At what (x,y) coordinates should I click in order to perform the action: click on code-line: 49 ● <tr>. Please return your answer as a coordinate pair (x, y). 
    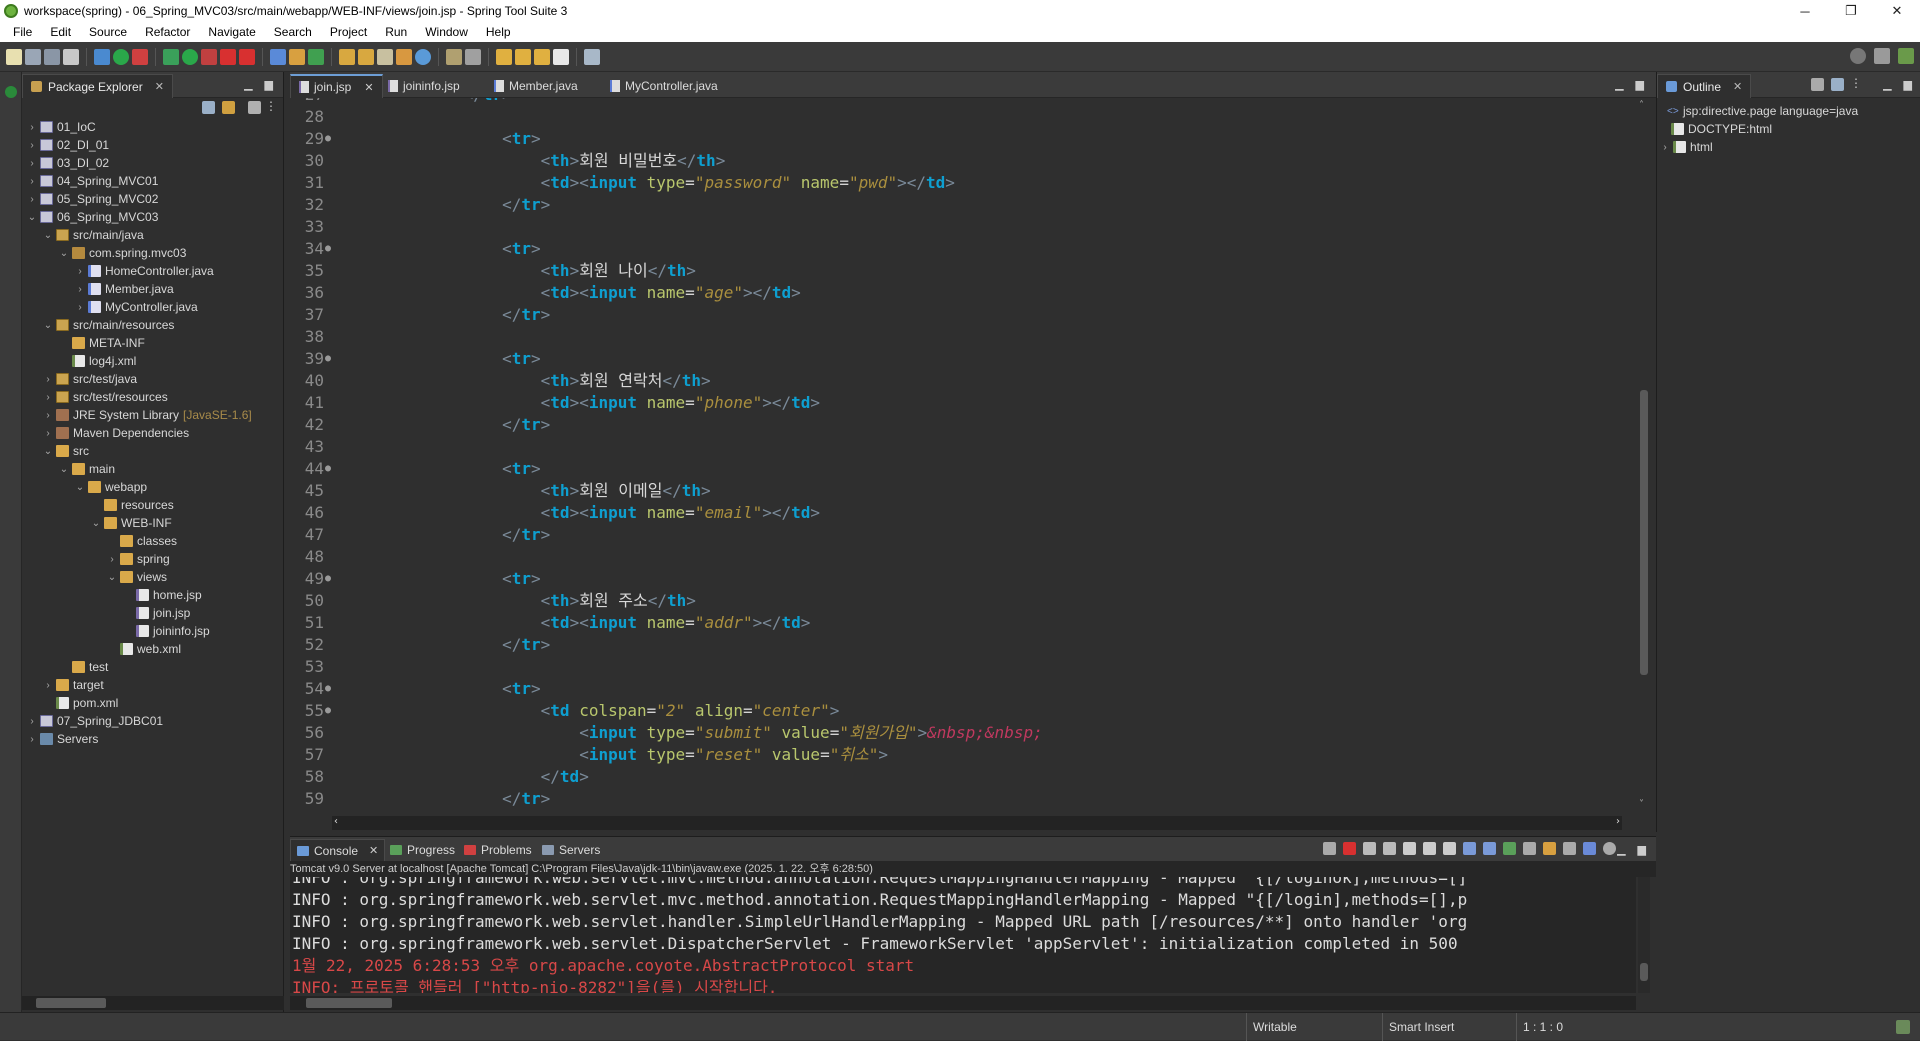
    Looking at the image, I should click on (963, 579).